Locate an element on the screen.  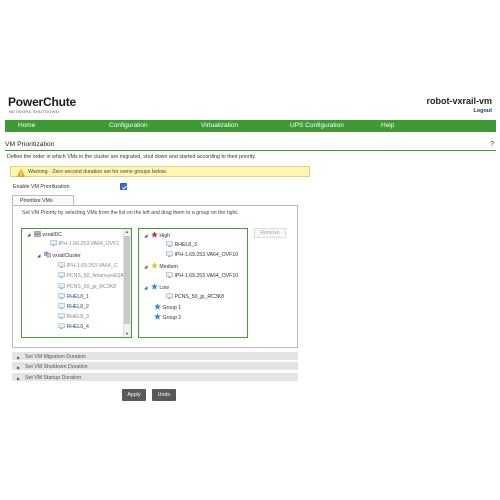
vm-label: RHEL8_4 is located at coordinates (77, 327).